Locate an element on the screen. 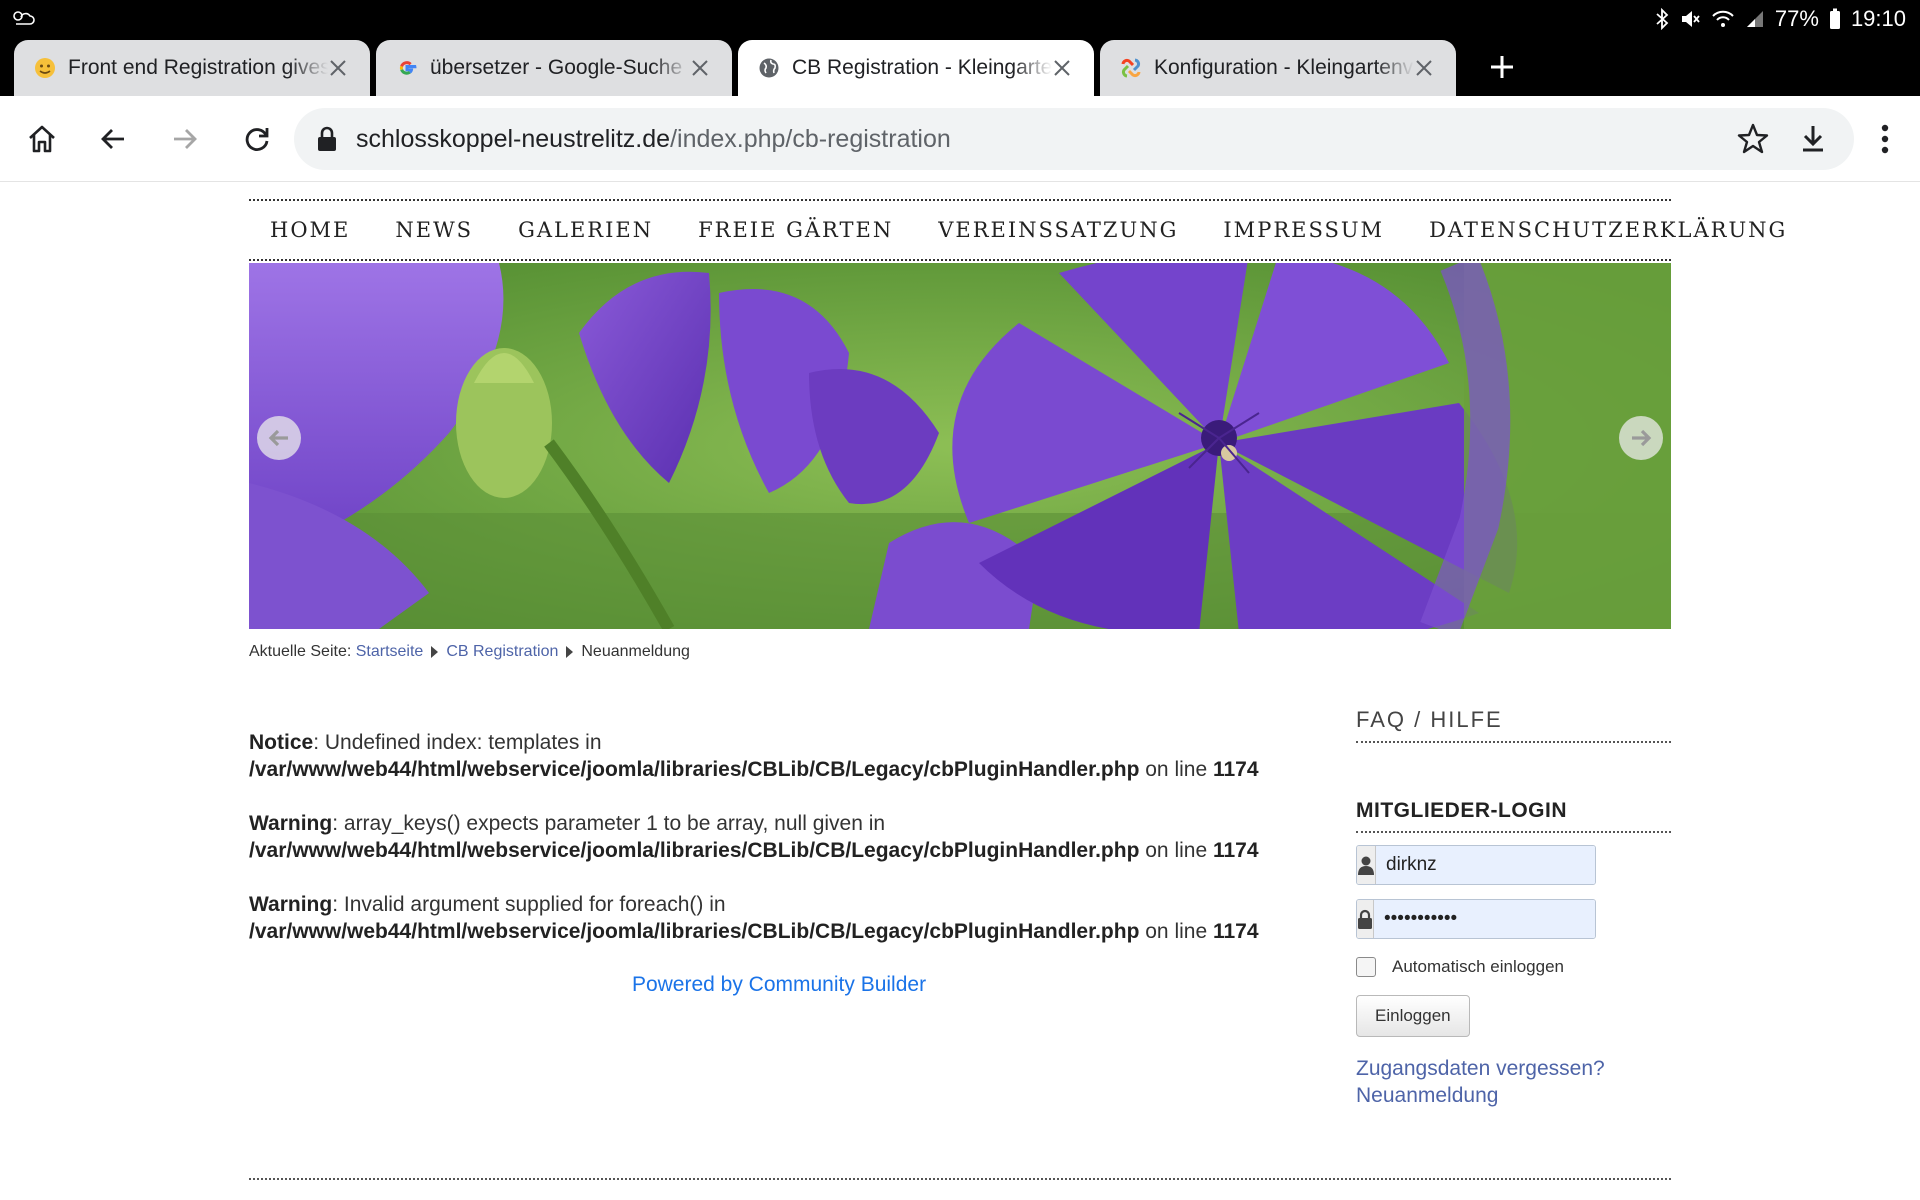  breadcrumb-current: Neuanmeldung is located at coordinates (635, 651).